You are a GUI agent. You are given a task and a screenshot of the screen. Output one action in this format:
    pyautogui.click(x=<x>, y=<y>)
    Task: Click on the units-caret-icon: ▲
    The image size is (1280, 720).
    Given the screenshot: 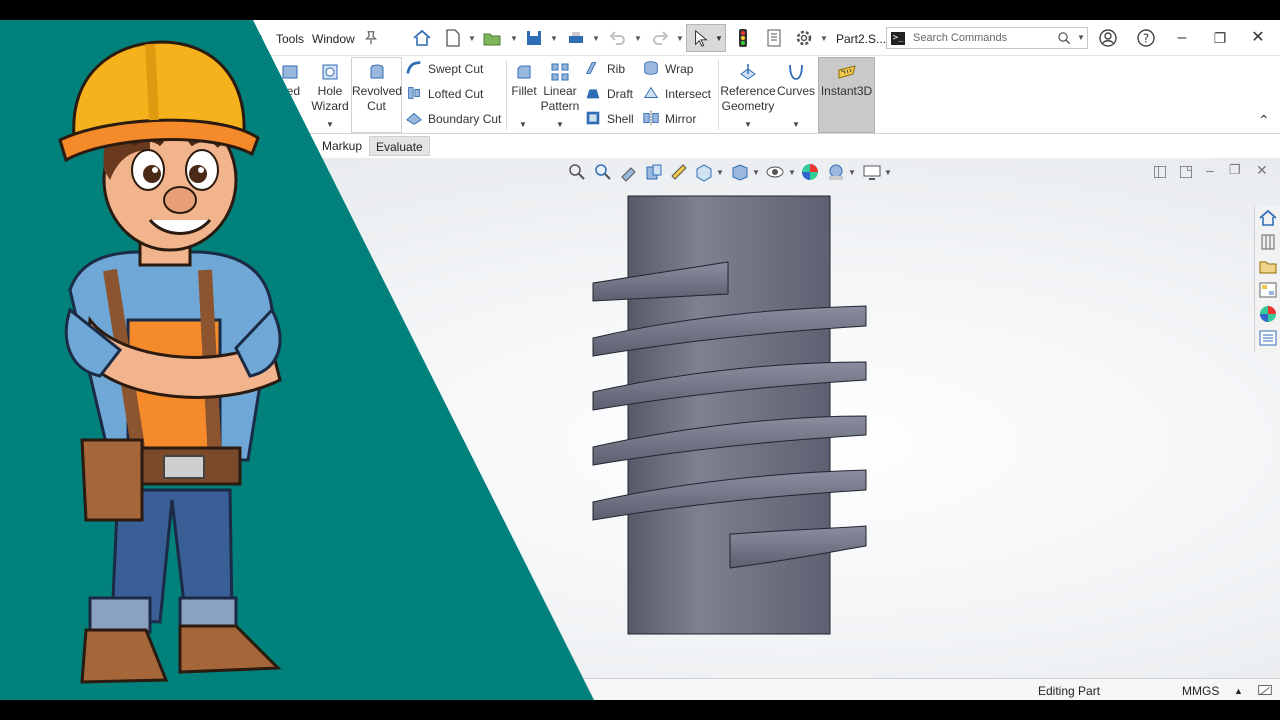 What is the action you would take?
    pyautogui.click(x=1238, y=691)
    